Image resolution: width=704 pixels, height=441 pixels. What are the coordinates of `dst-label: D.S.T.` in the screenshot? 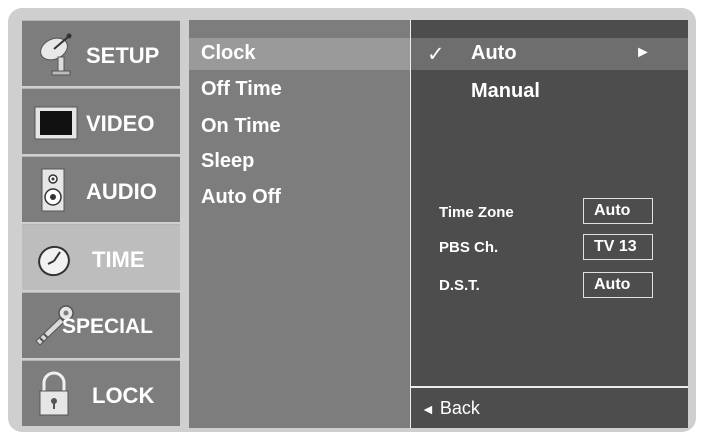 It's located at (459, 285).